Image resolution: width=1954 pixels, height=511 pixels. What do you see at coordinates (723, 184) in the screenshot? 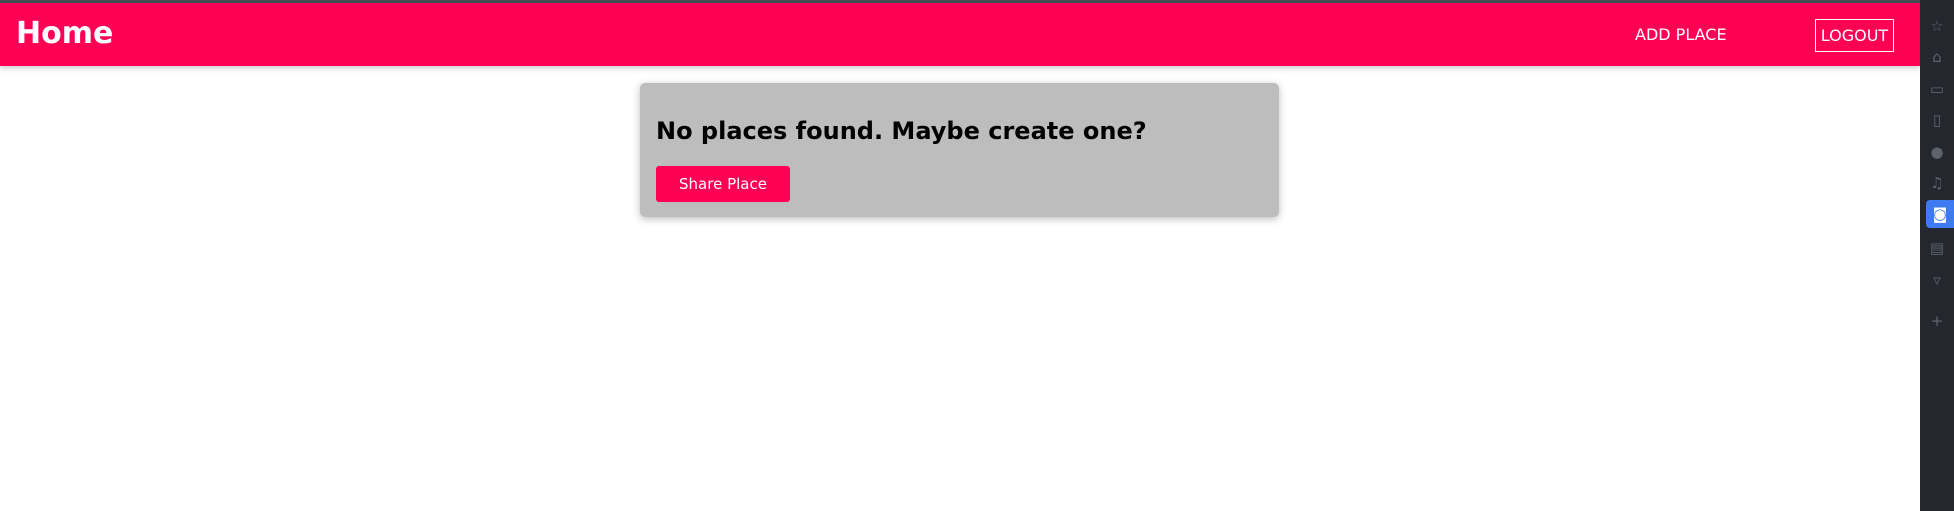
I see `share-place-button: Share Place` at bounding box center [723, 184].